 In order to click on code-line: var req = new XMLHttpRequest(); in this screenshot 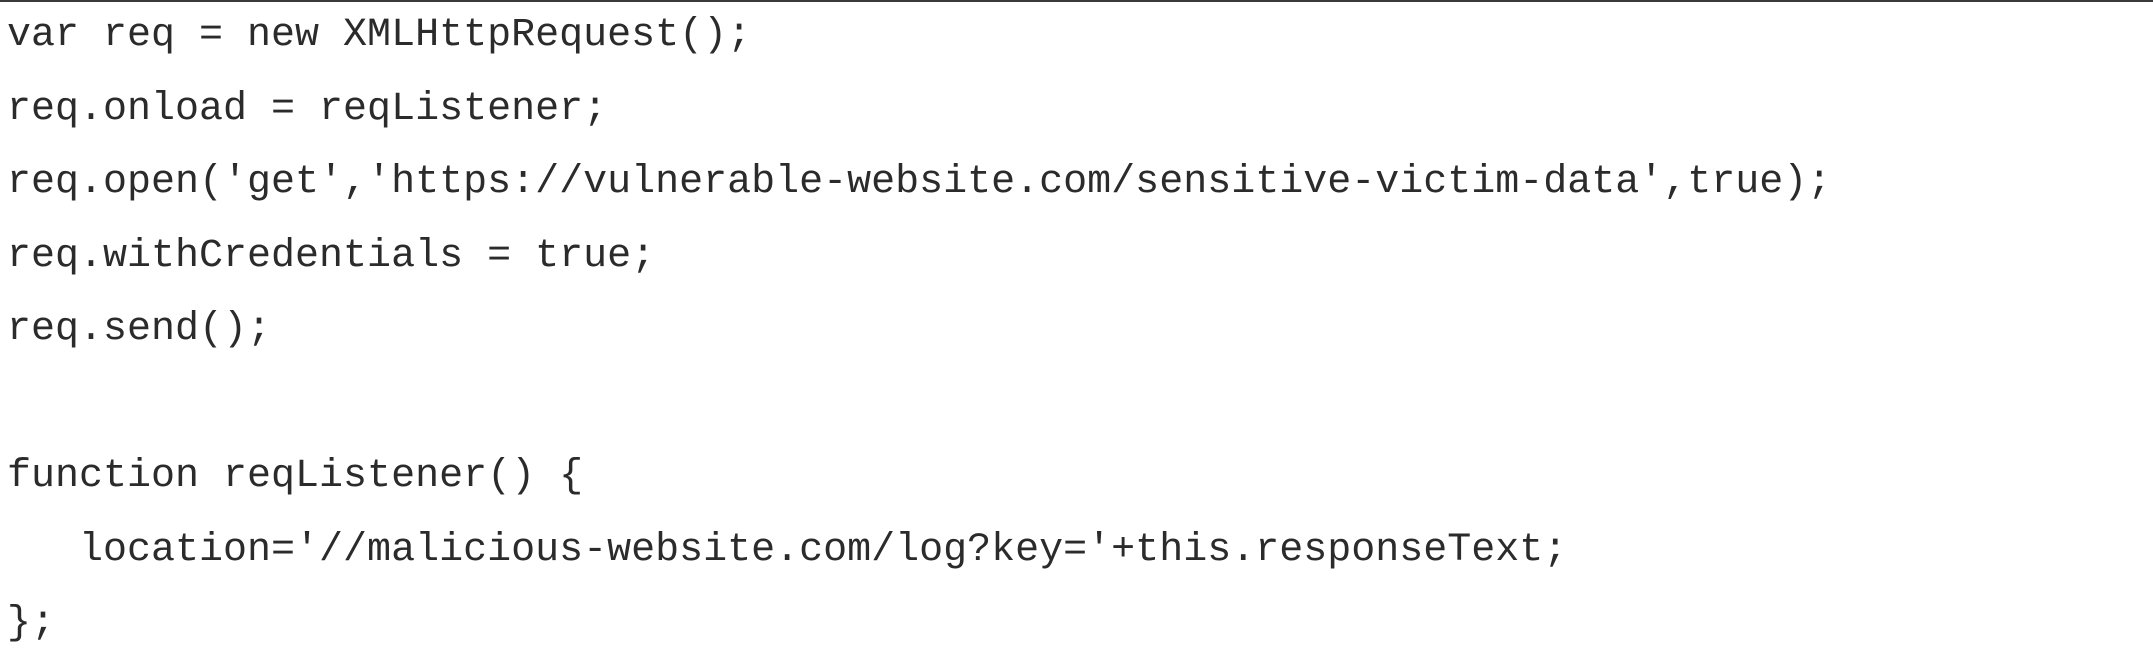, I will do `click(379, 35)`.